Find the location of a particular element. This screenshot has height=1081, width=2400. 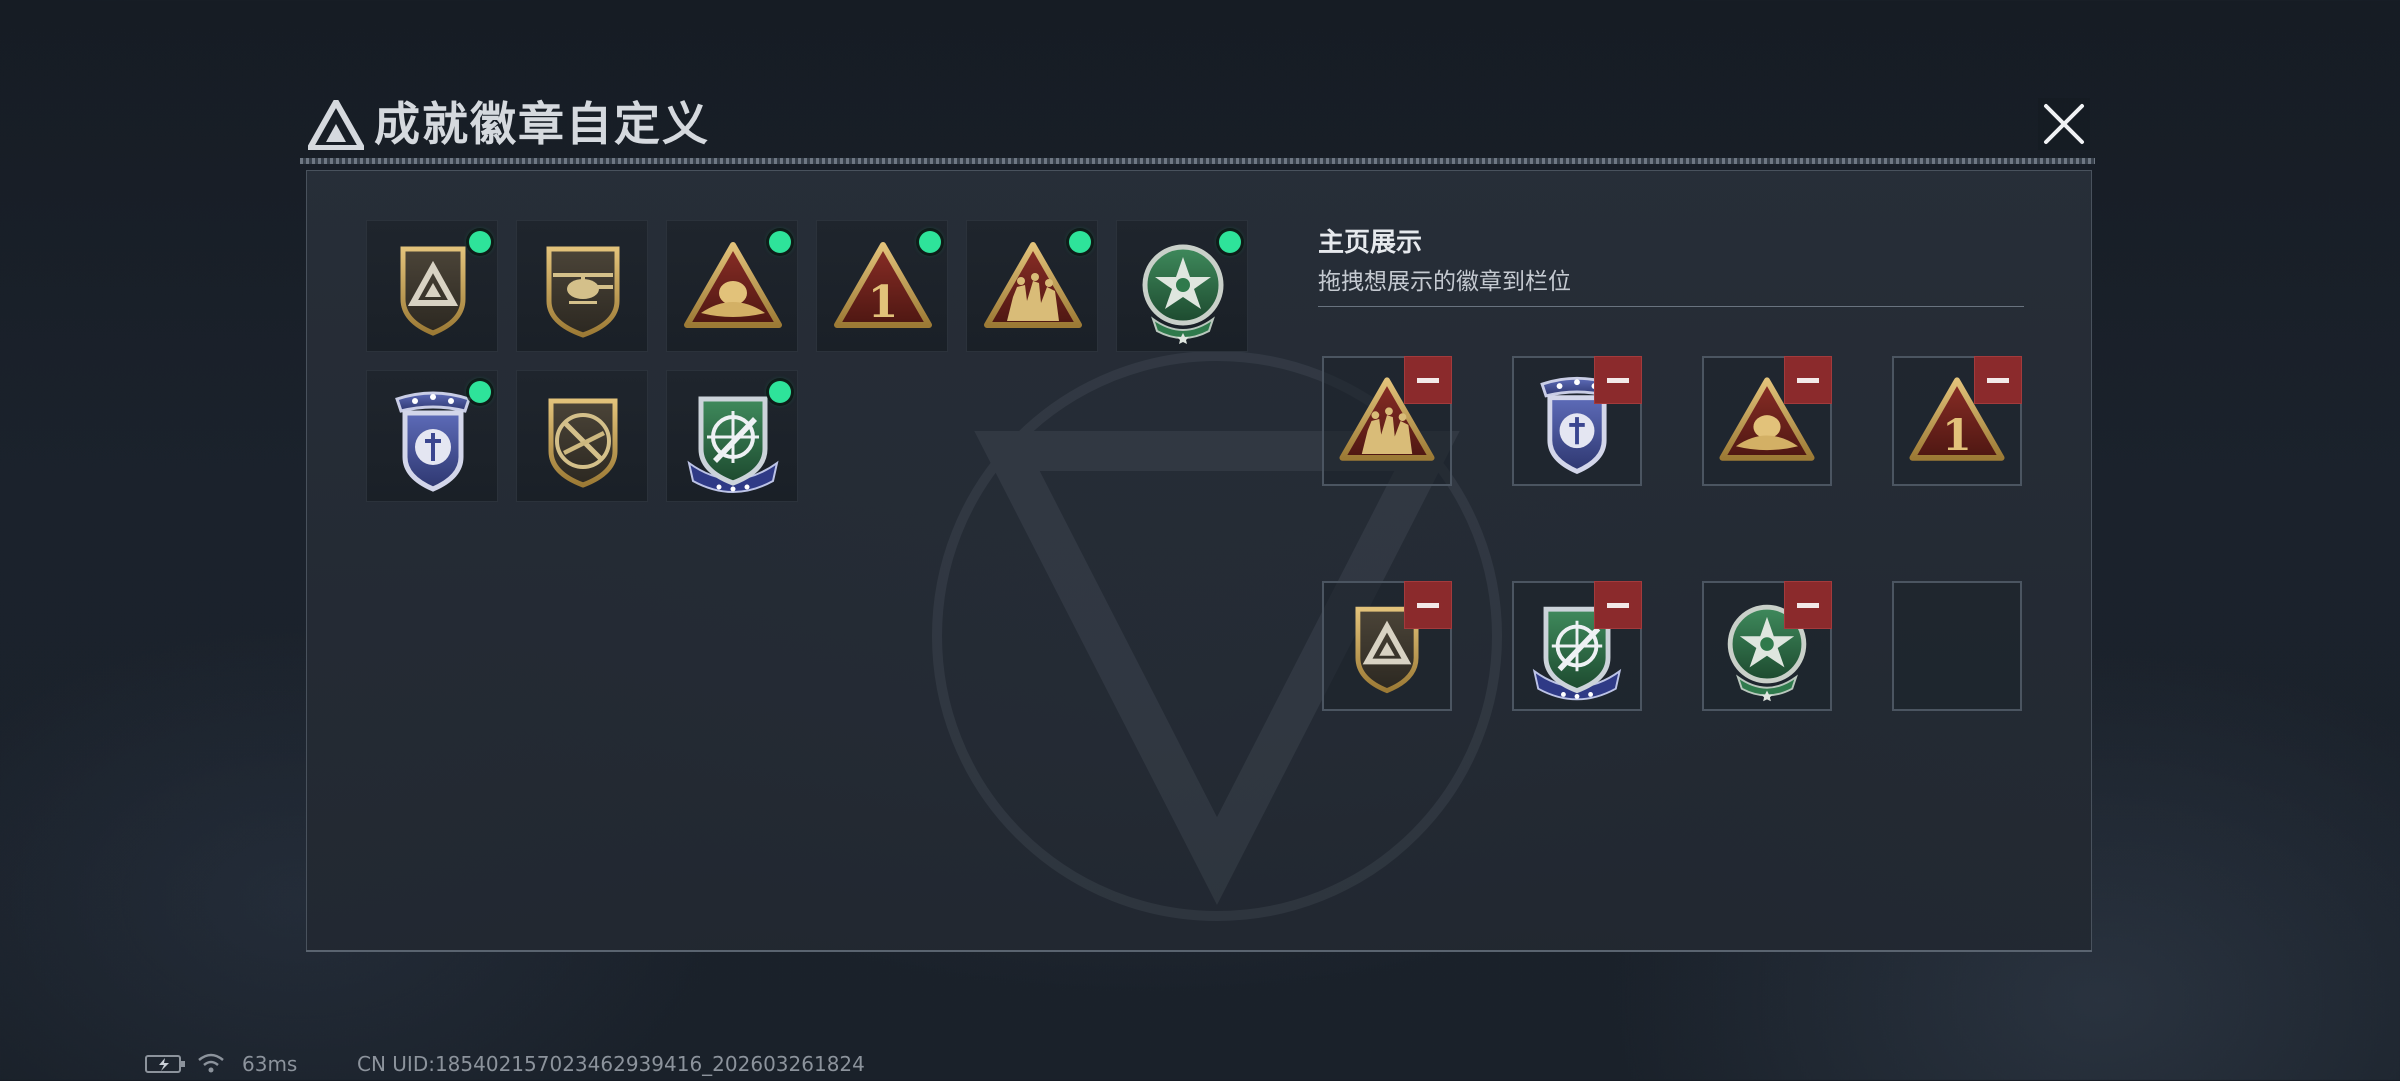

panel-bottom-divider is located at coordinates (1199, 951).